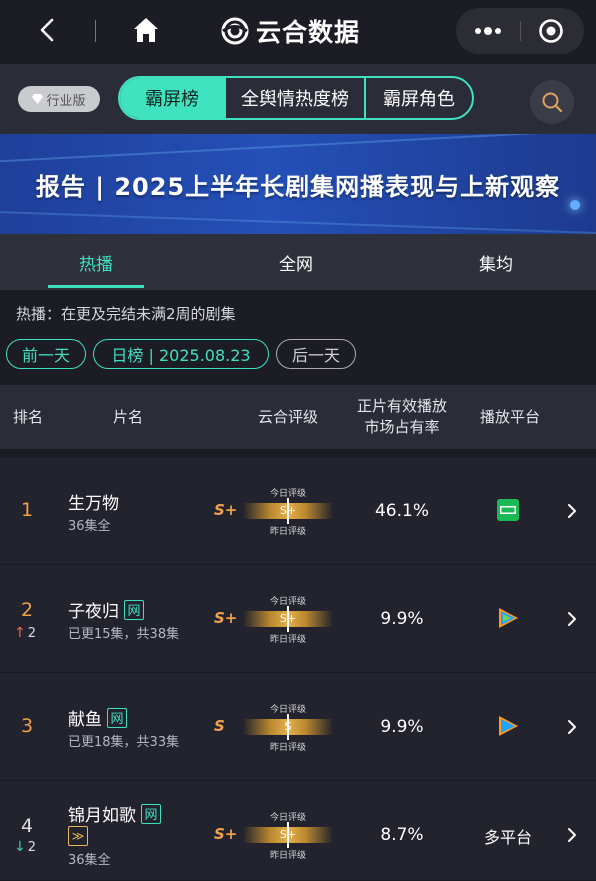  Describe the element at coordinates (27, 826) in the screenshot. I see `rank-number: 4` at that location.